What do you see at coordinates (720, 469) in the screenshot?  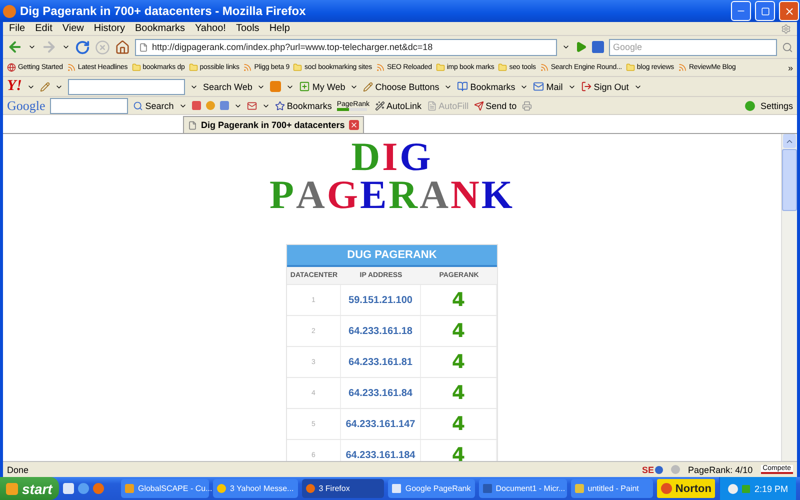 I see `pagerank-status: PageRank: 4/10` at bounding box center [720, 469].